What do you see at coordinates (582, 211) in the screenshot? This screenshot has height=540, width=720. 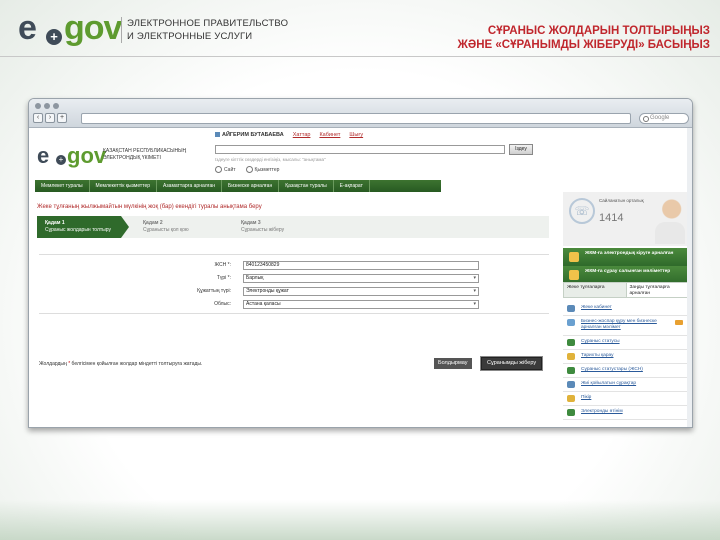 I see `phone-icon: ☏` at bounding box center [582, 211].